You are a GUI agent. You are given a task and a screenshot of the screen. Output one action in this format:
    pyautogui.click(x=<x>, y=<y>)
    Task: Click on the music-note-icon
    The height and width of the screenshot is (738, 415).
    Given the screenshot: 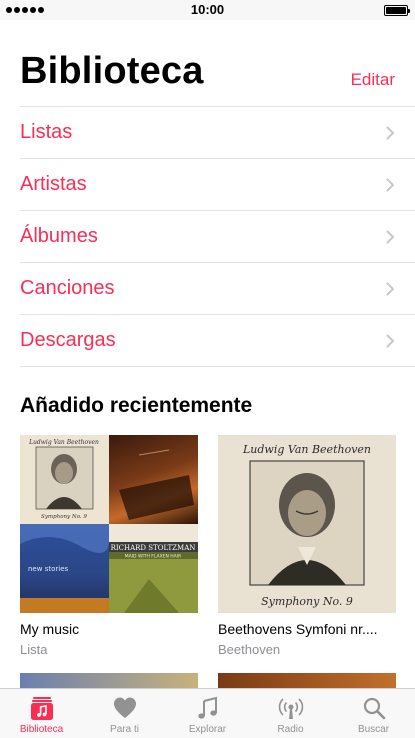 What is the action you would take?
    pyautogui.click(x=207, y=707)
    